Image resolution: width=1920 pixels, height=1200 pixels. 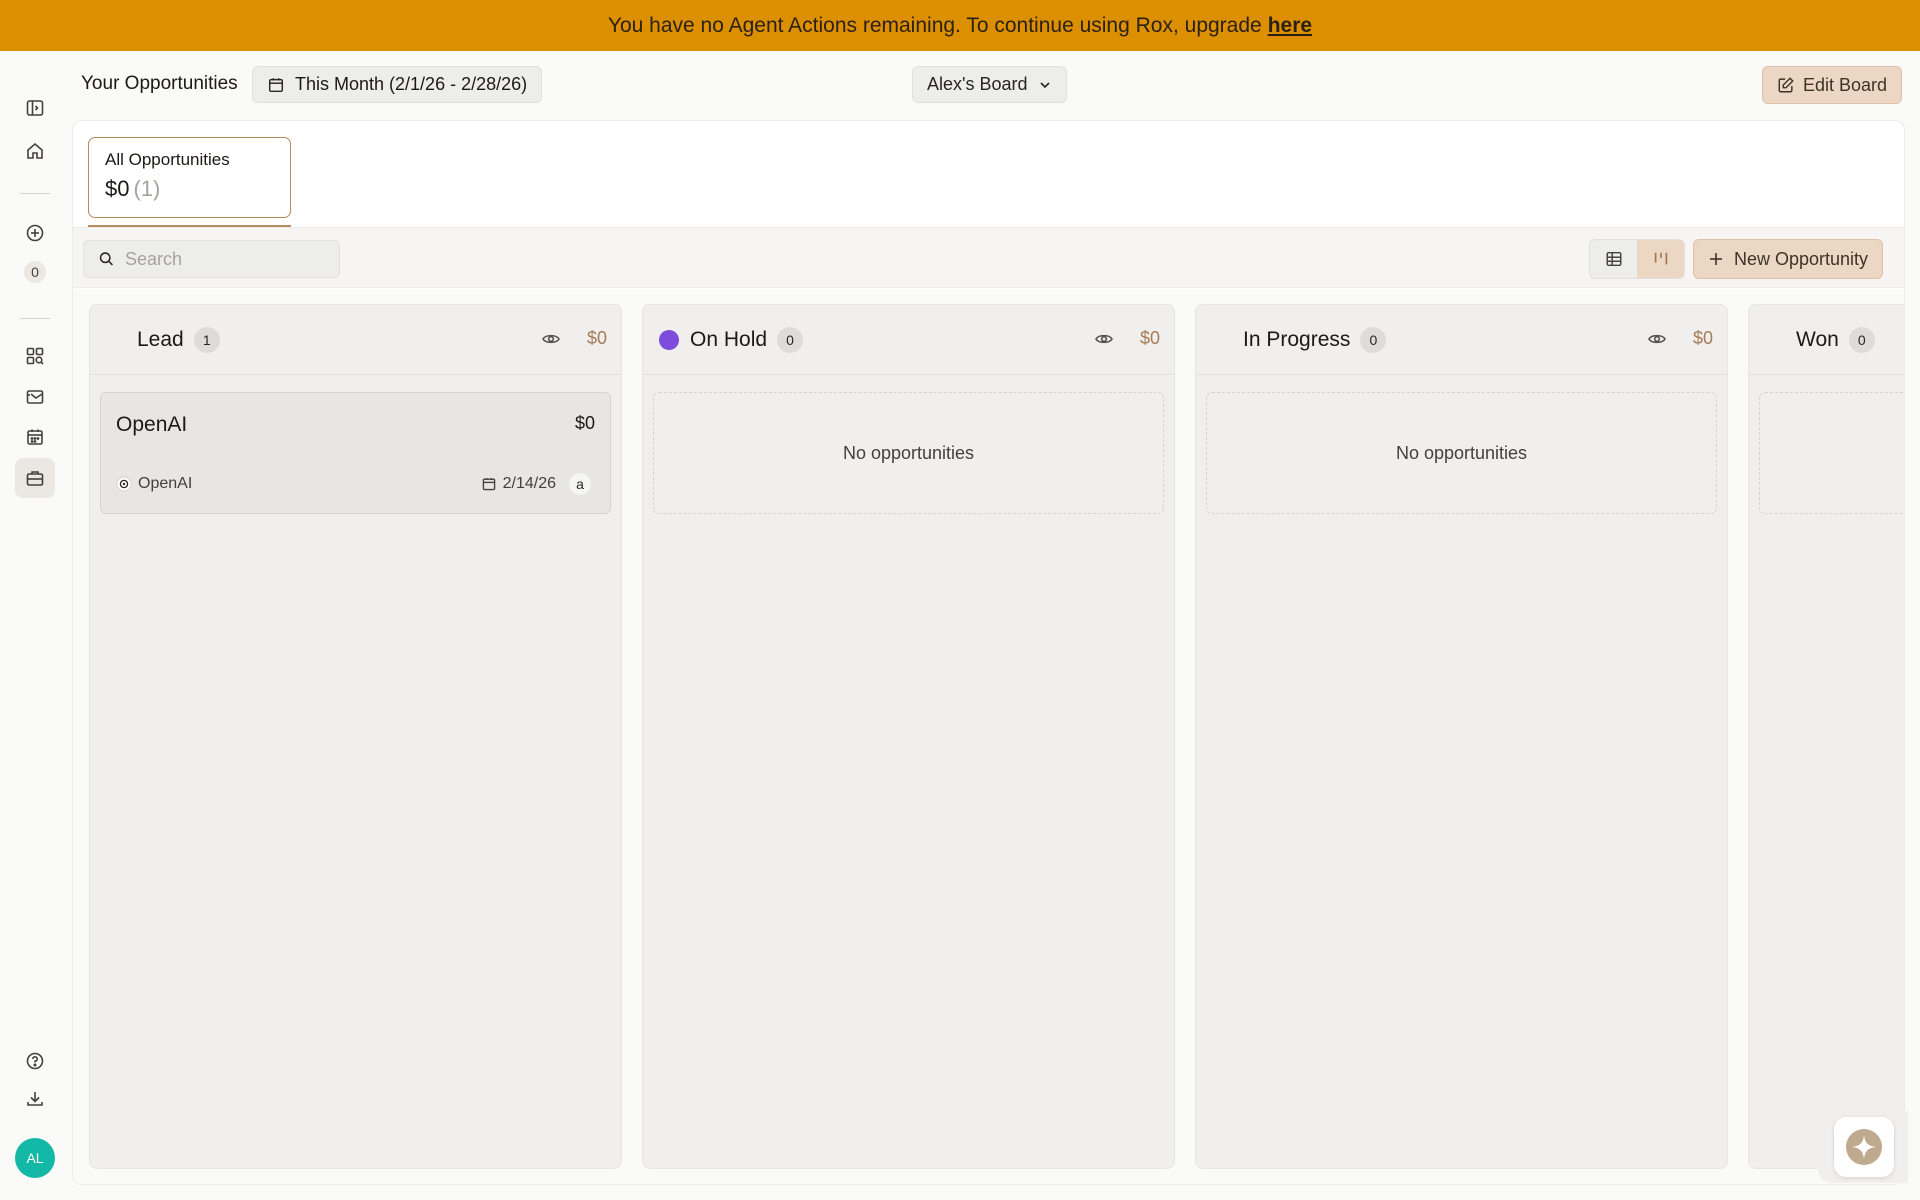 I want to click on column-title: In Progress, so click(x=1297, y=339).